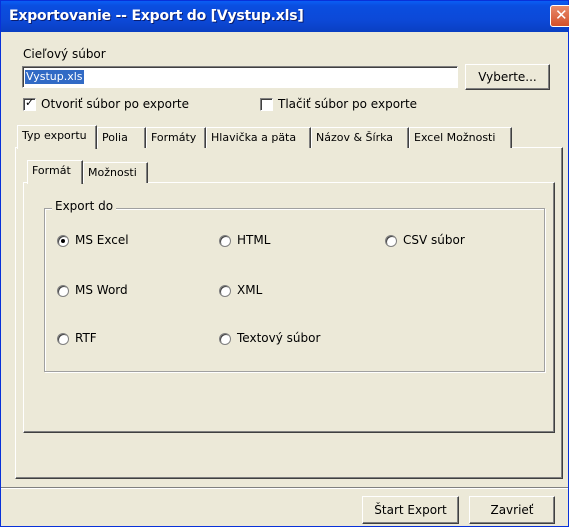  What do you see at coordinates (284, 488) in the screenshot?
I see `bottom-separator-highlight` at bounding box center [284, 488].